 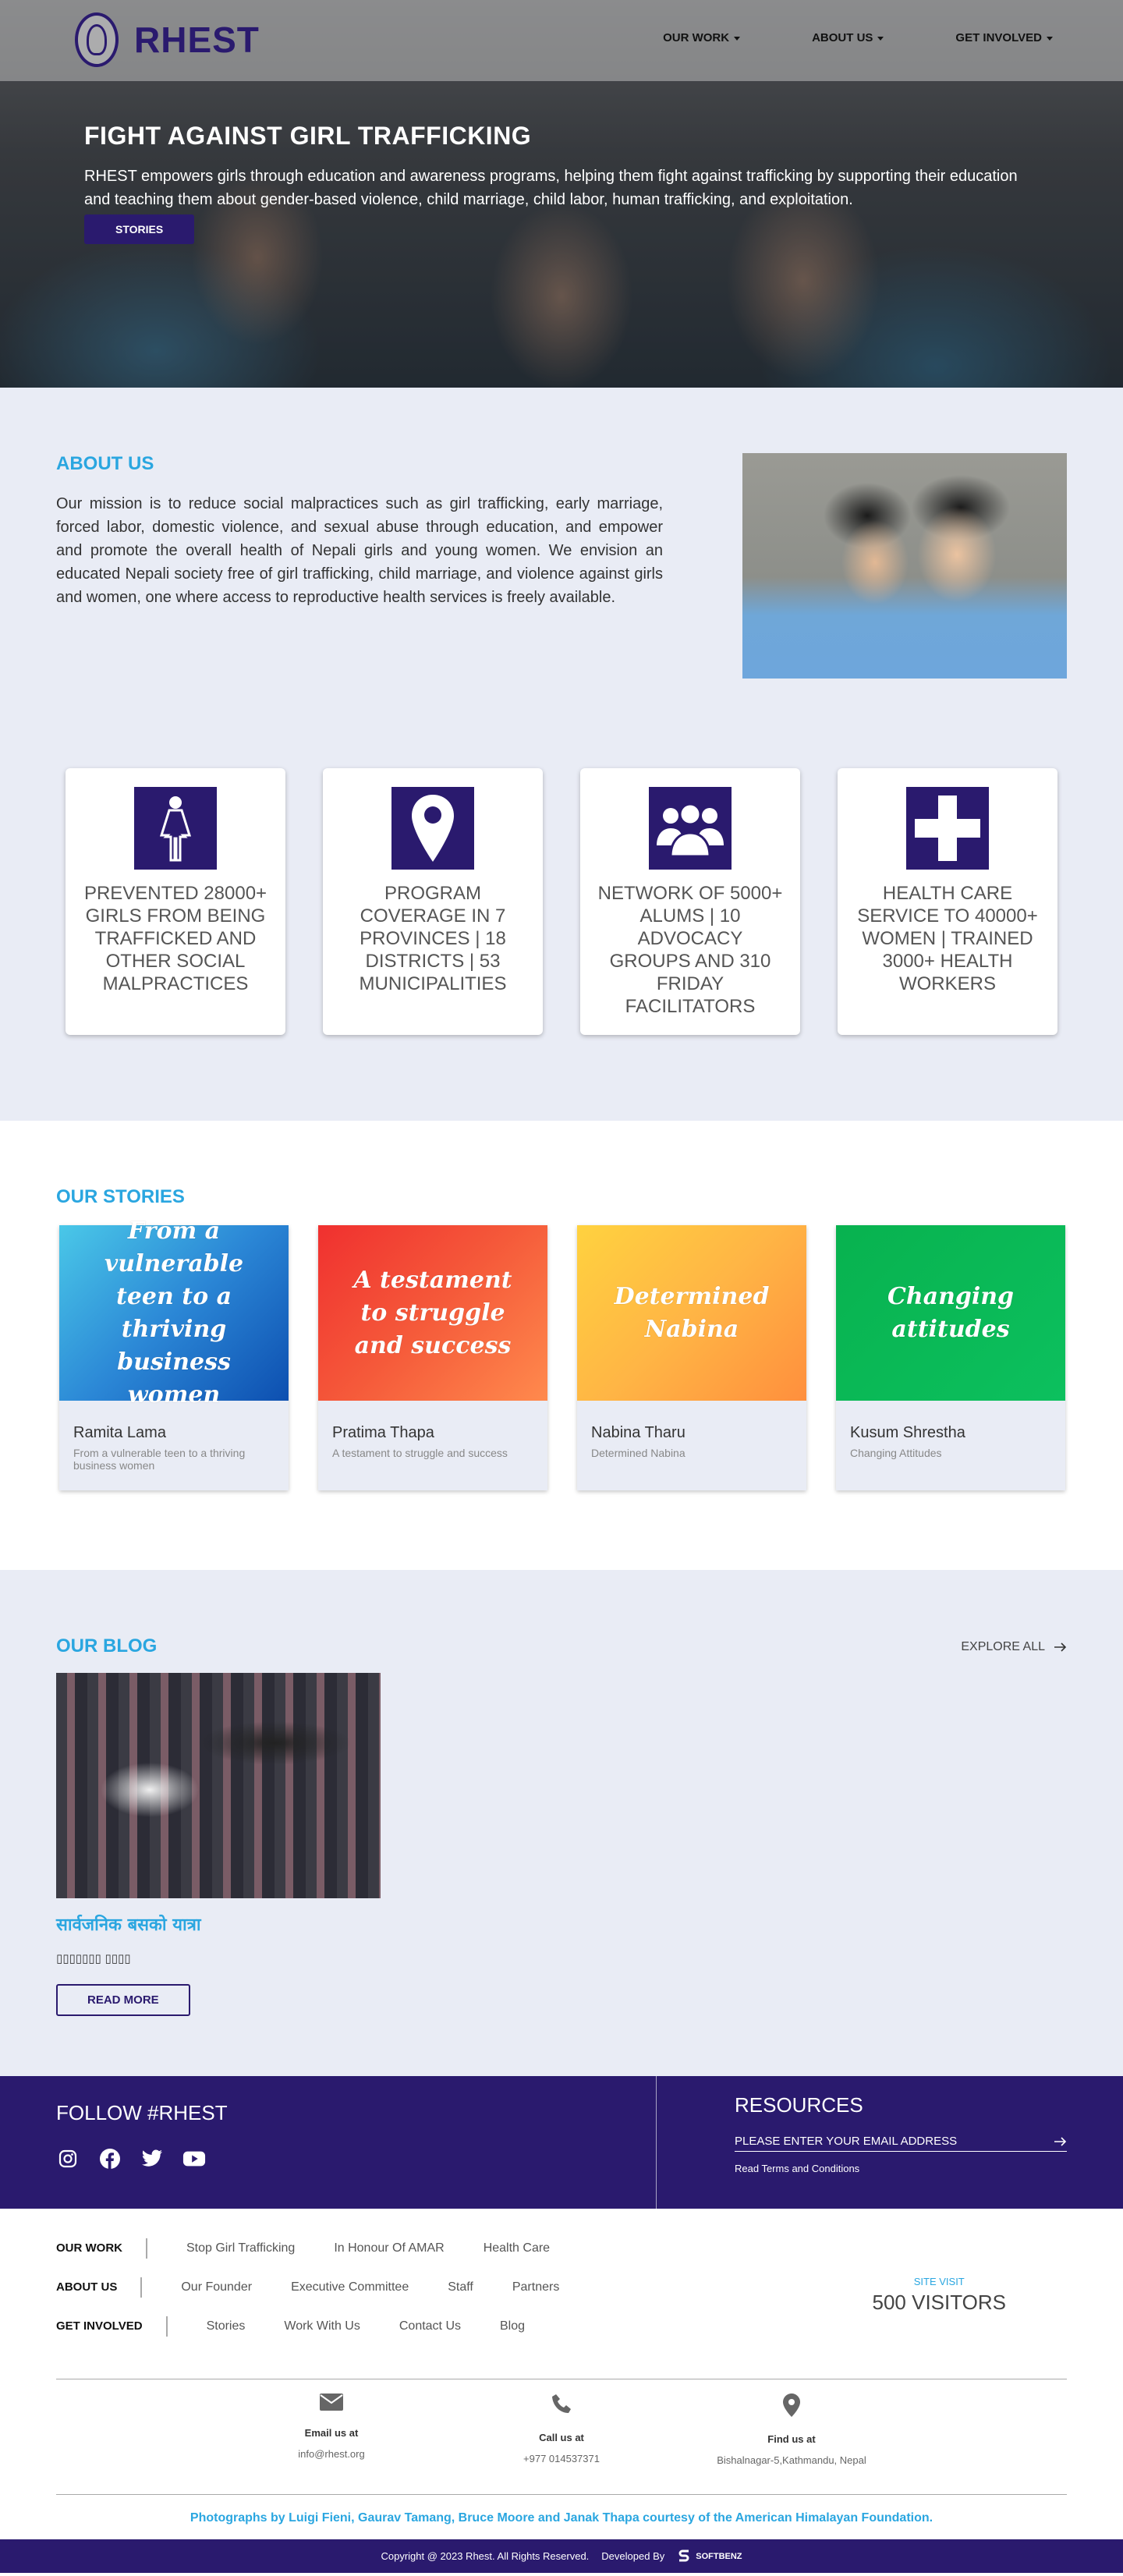 I want to click on developer-logo: SOFTBENZ, so click(x=709, y=2556).